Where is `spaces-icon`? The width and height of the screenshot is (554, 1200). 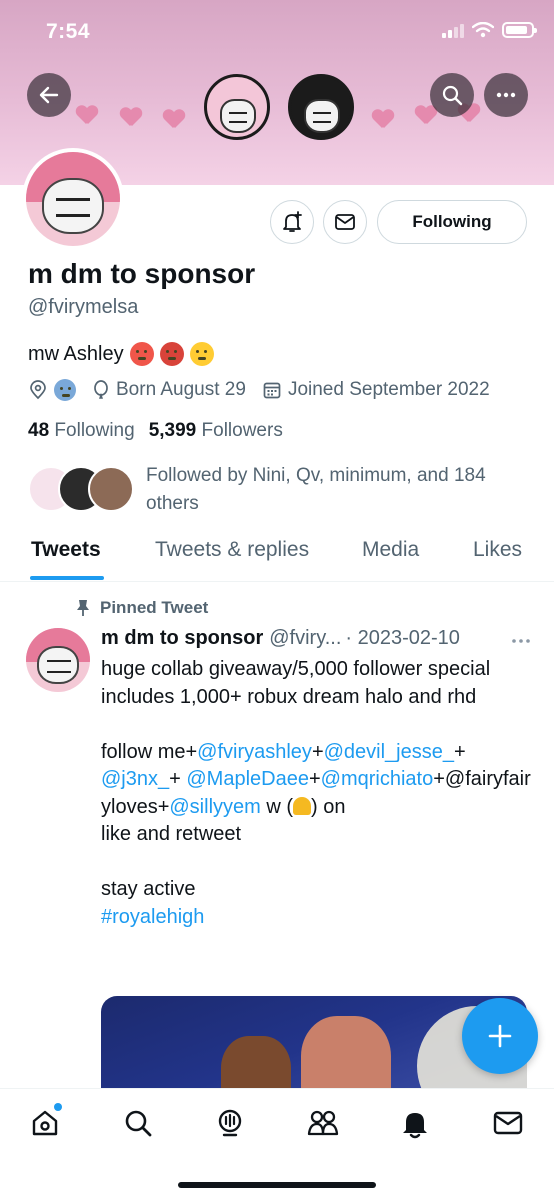 spaces-icon is located at coordinates (230, 1123).